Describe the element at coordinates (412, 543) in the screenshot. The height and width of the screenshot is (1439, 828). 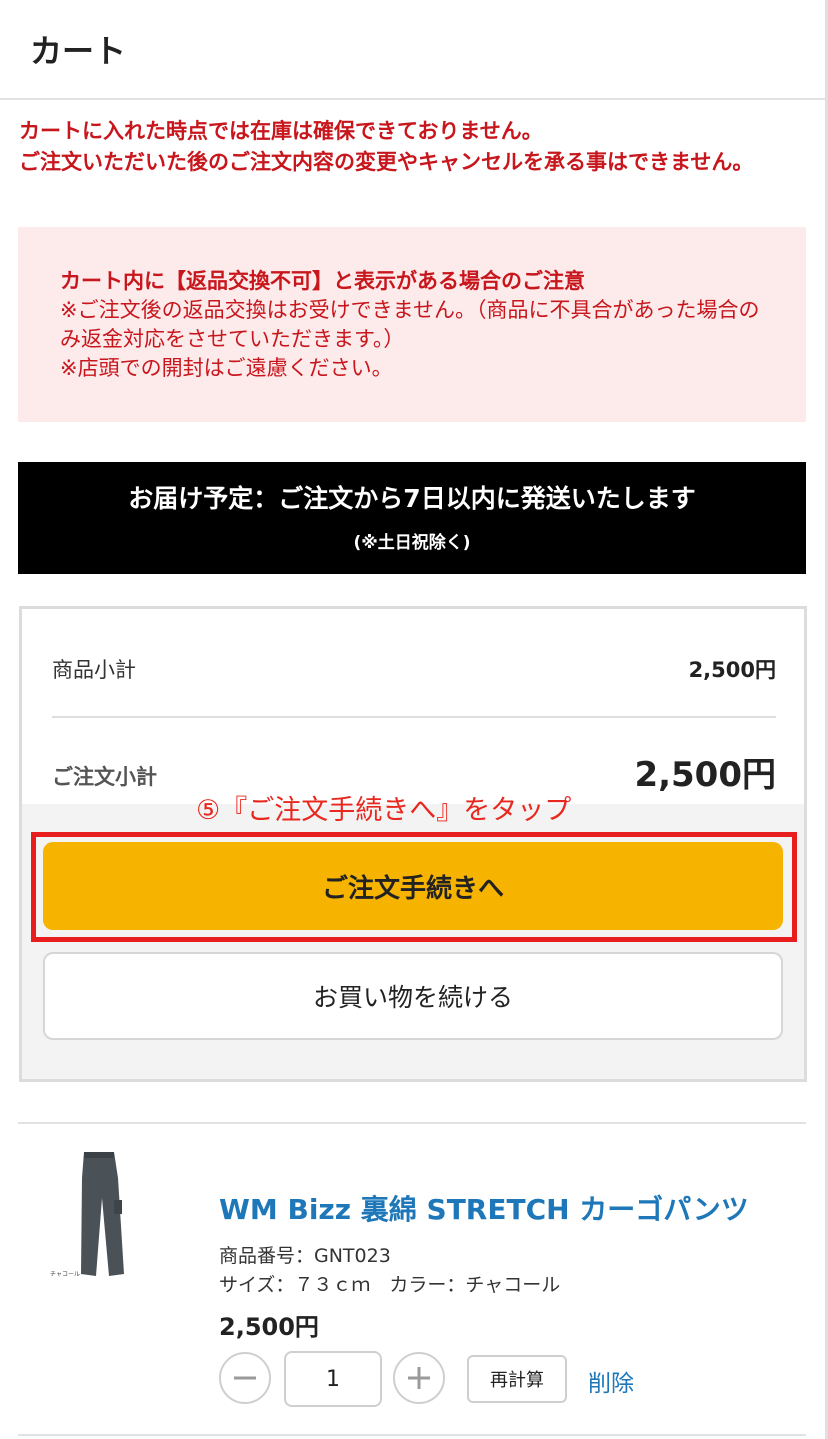
I see `delivery-sub-text: (※土日祝除く)` at that location.